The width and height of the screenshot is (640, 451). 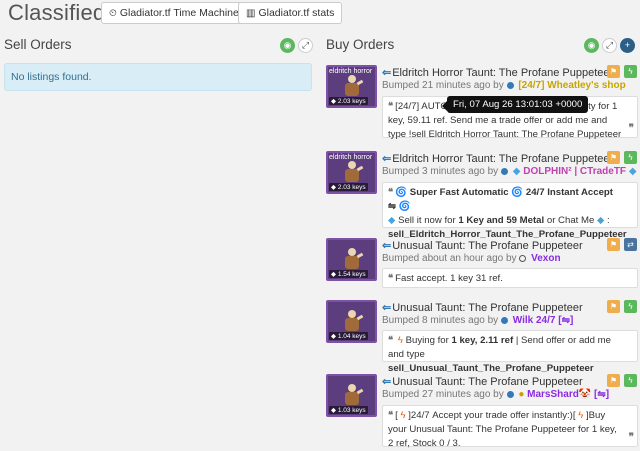 What do you see at coordinates (38, 44) in the screenshot?
I see `sell-orders-title: Sell Orders` at bounding box center [38, 44].